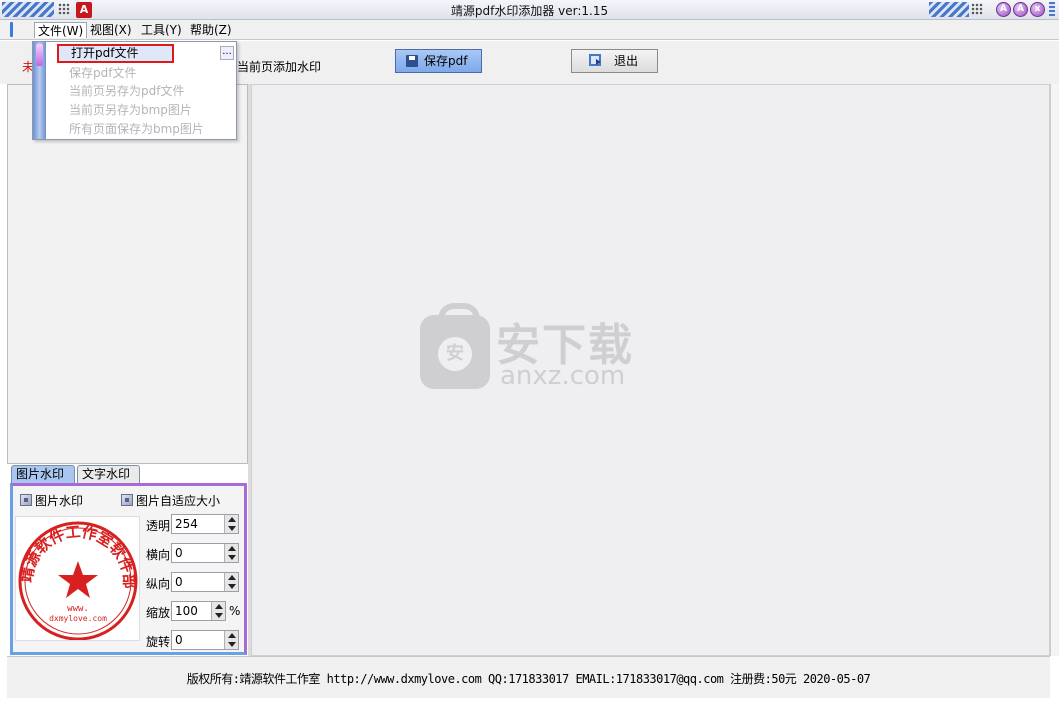  Describe the element at coordinates (127, 500) in the screenshot. I see `autofit-checkbox` at that location.